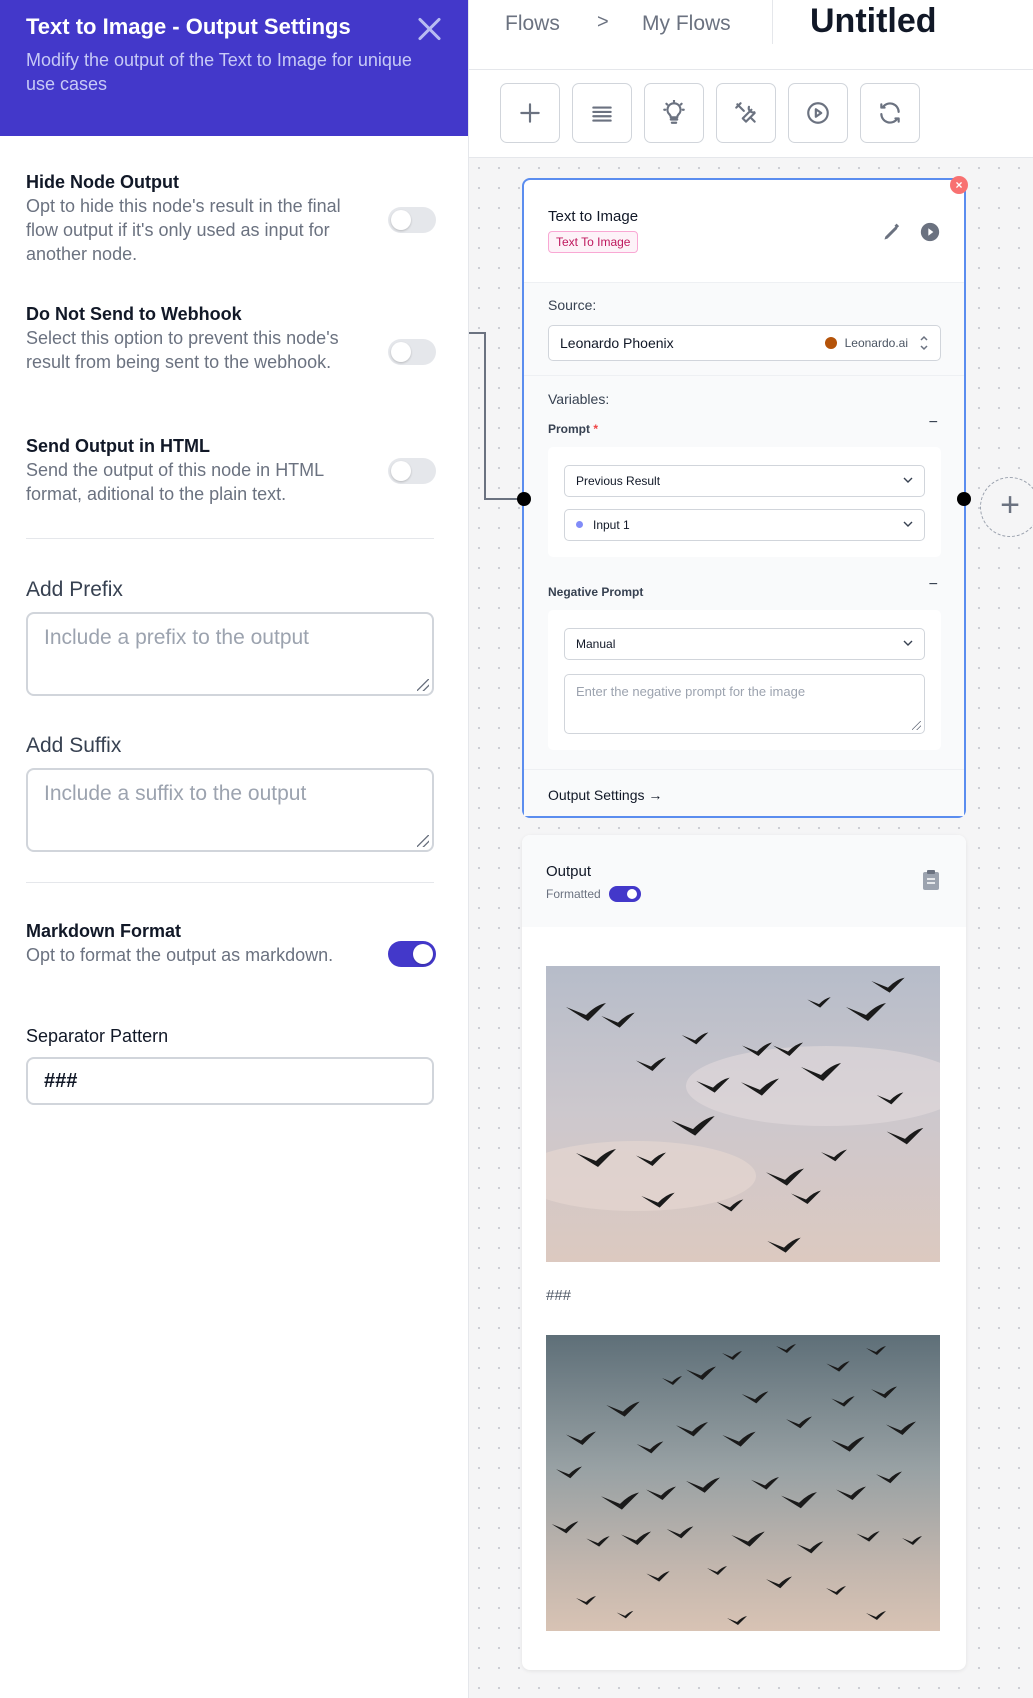 The width and height of the screenshot is (1033, 1698). Describe the element at coordinates (924, 343) in the screenshot. I see `updown-chevron-icon` at that location.